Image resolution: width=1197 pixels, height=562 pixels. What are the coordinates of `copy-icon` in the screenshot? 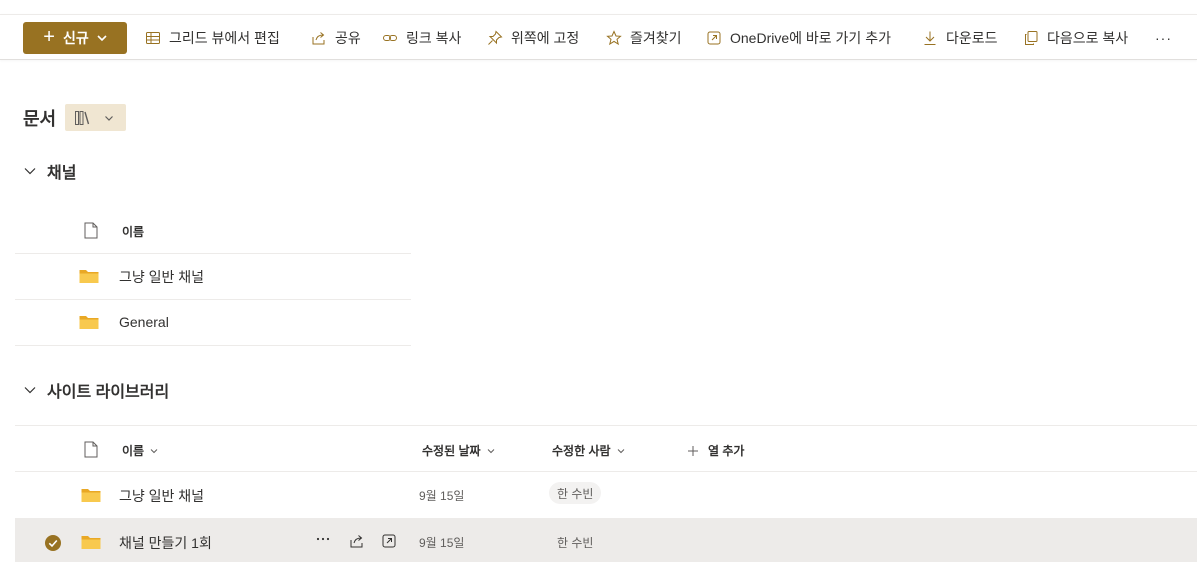 It's located at (1031, 38).